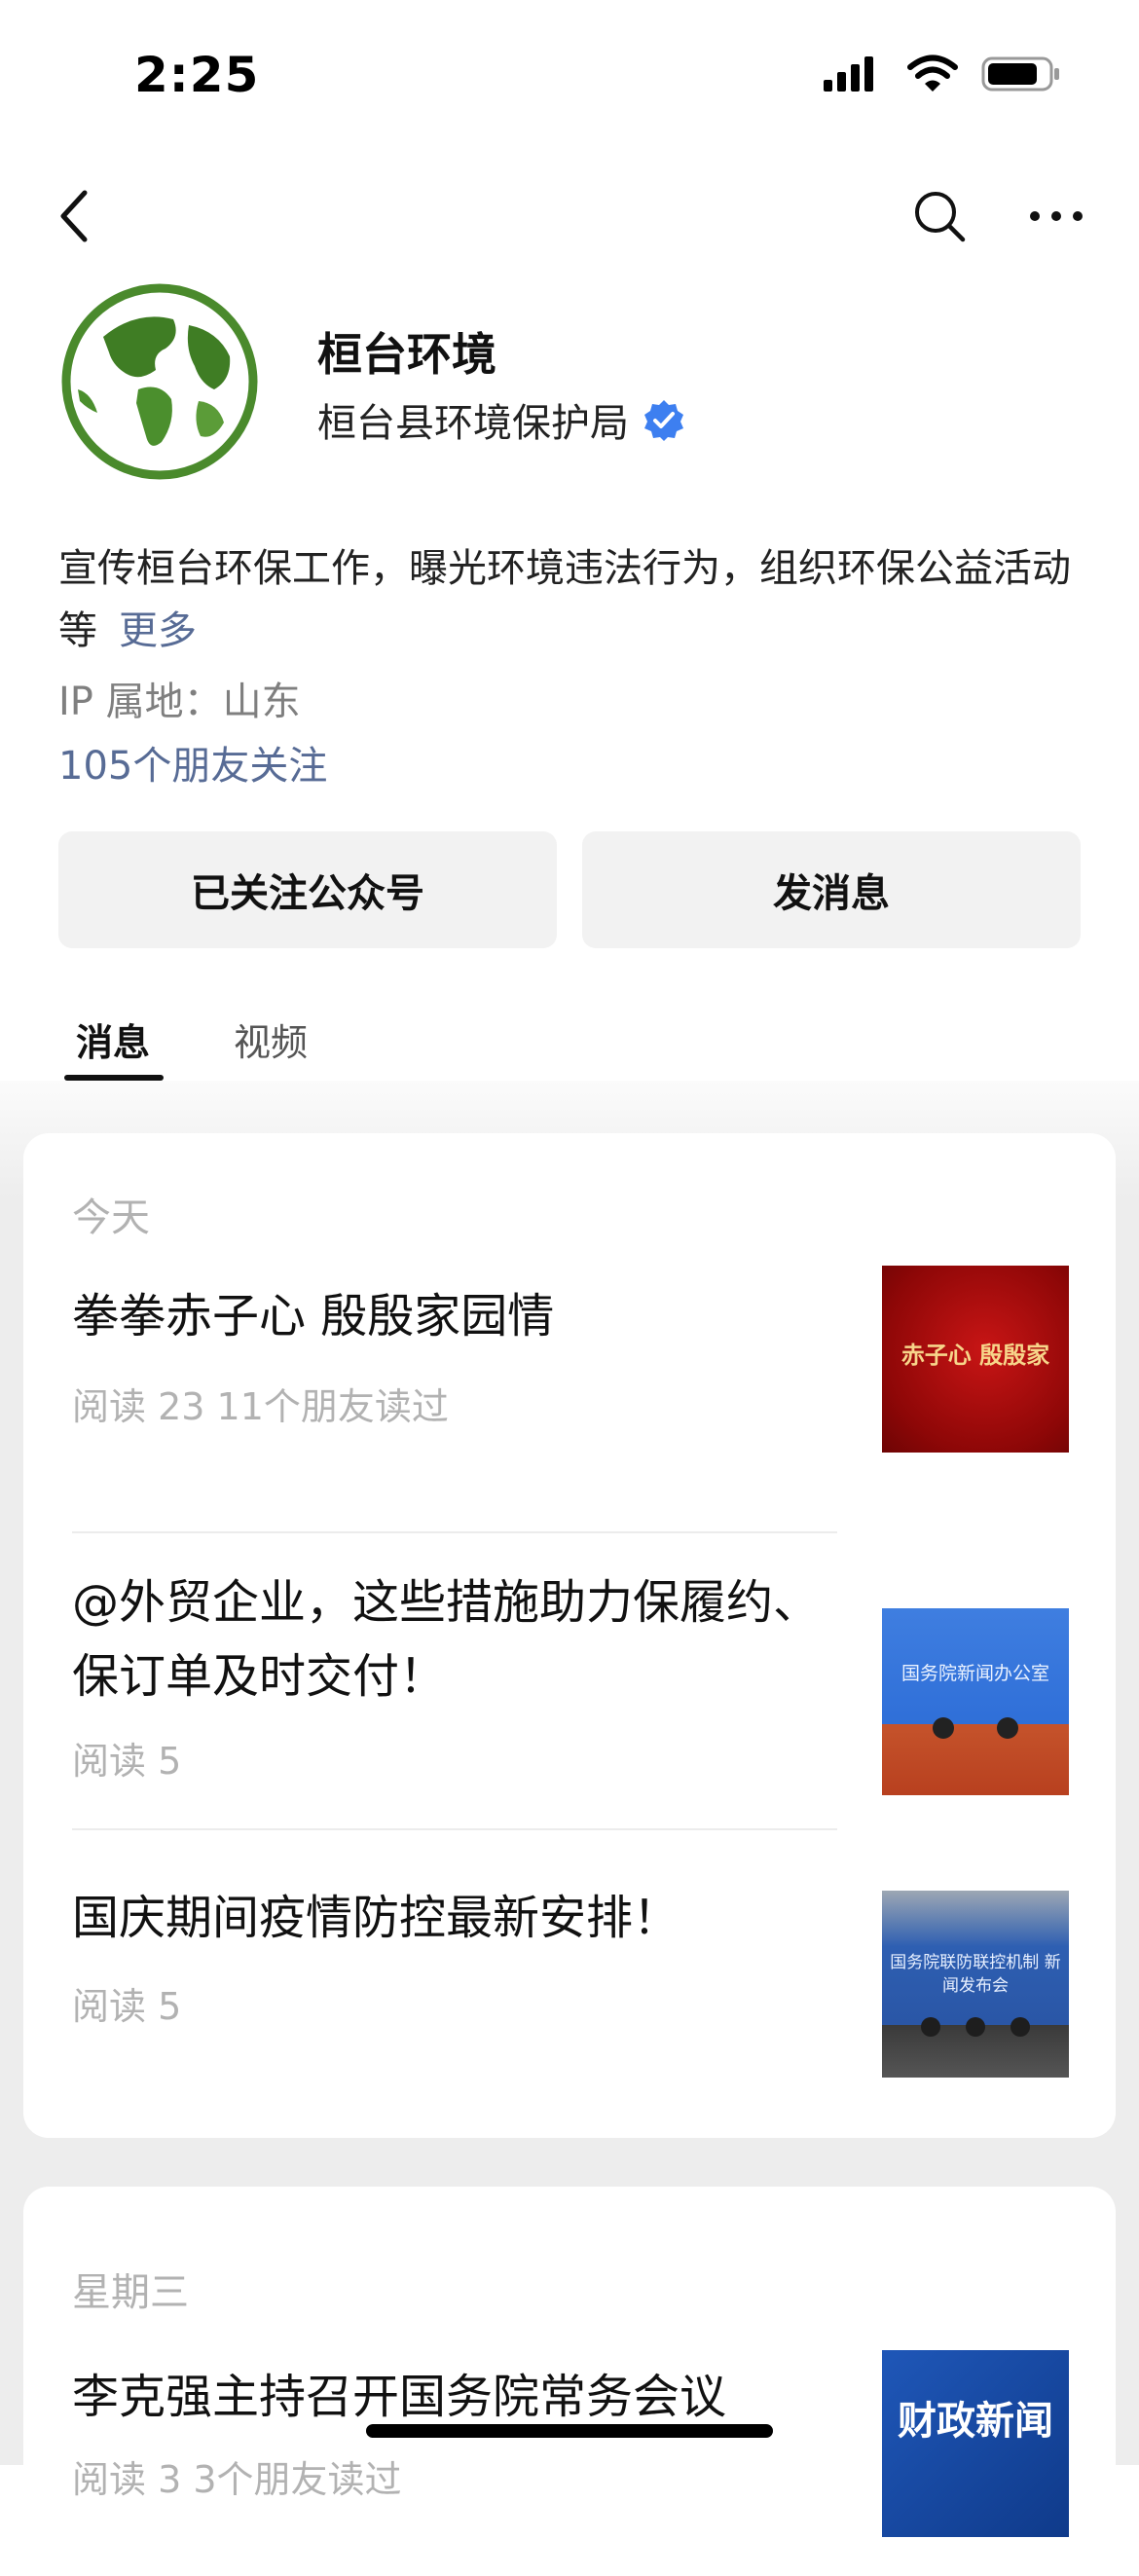 The image size is (1139, 2576). What do you see at coordinates (1020, 74) in the screenshot?
I see `battery-icon` at bounding box center [1020, 74].